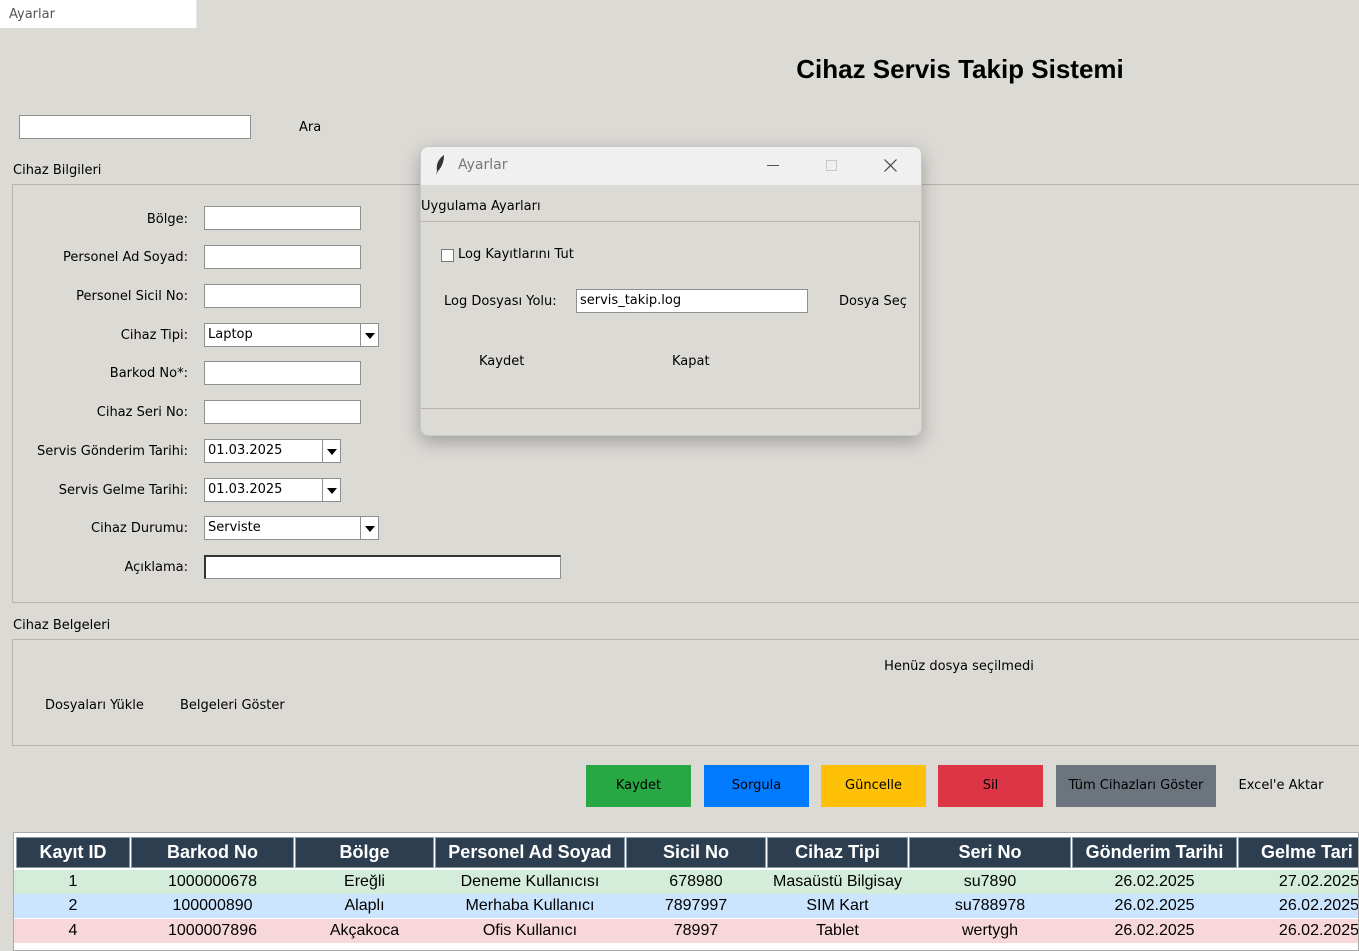 The image size is (1359, 951). I want to click on app-settings-label: Uygulama Ayarları, so click(481, 206).